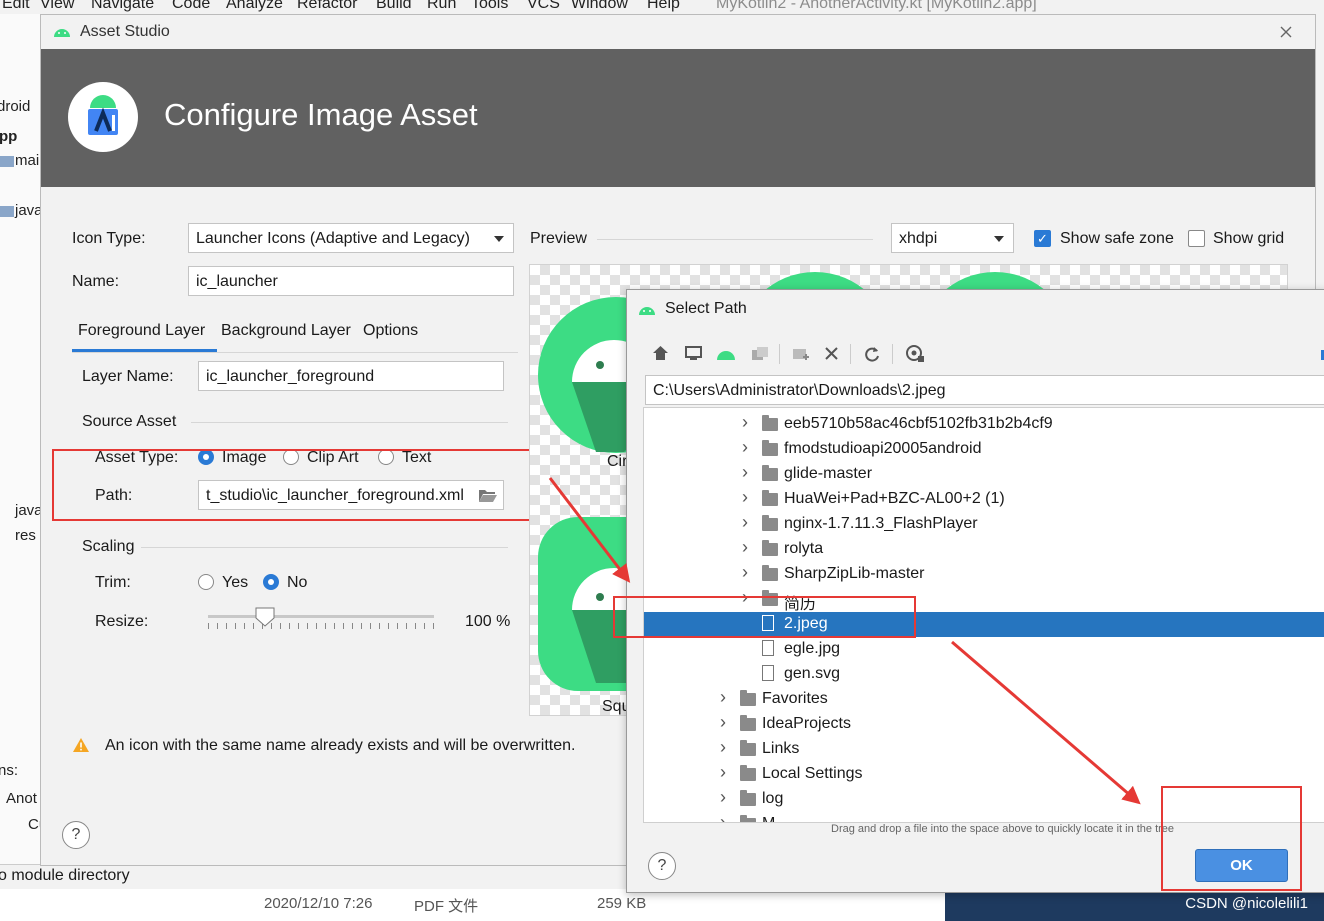  I want to click on name-input: ic_launcher, so click(351, 281).